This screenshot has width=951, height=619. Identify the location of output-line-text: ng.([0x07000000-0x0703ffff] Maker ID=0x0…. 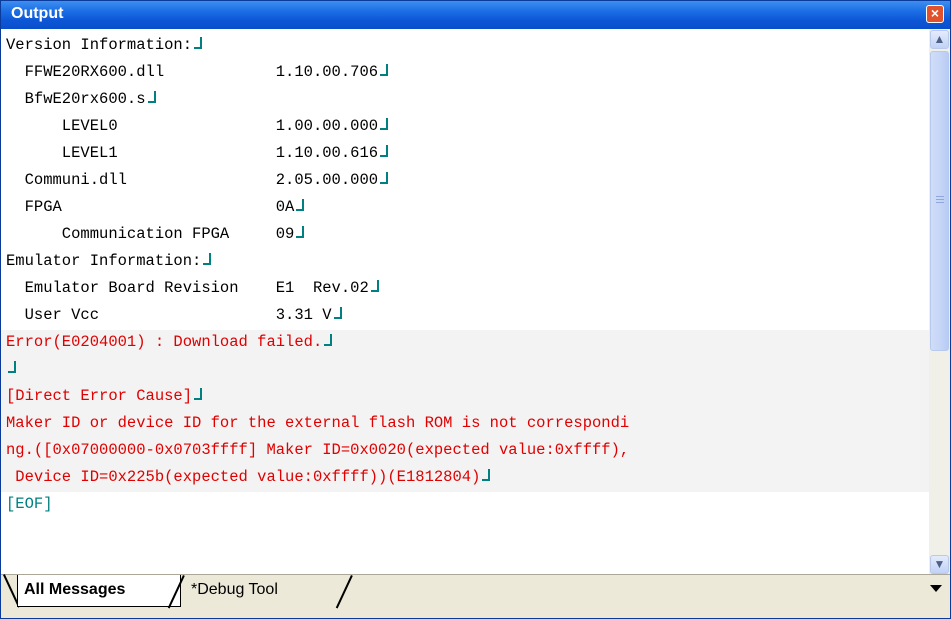
(318, 450).